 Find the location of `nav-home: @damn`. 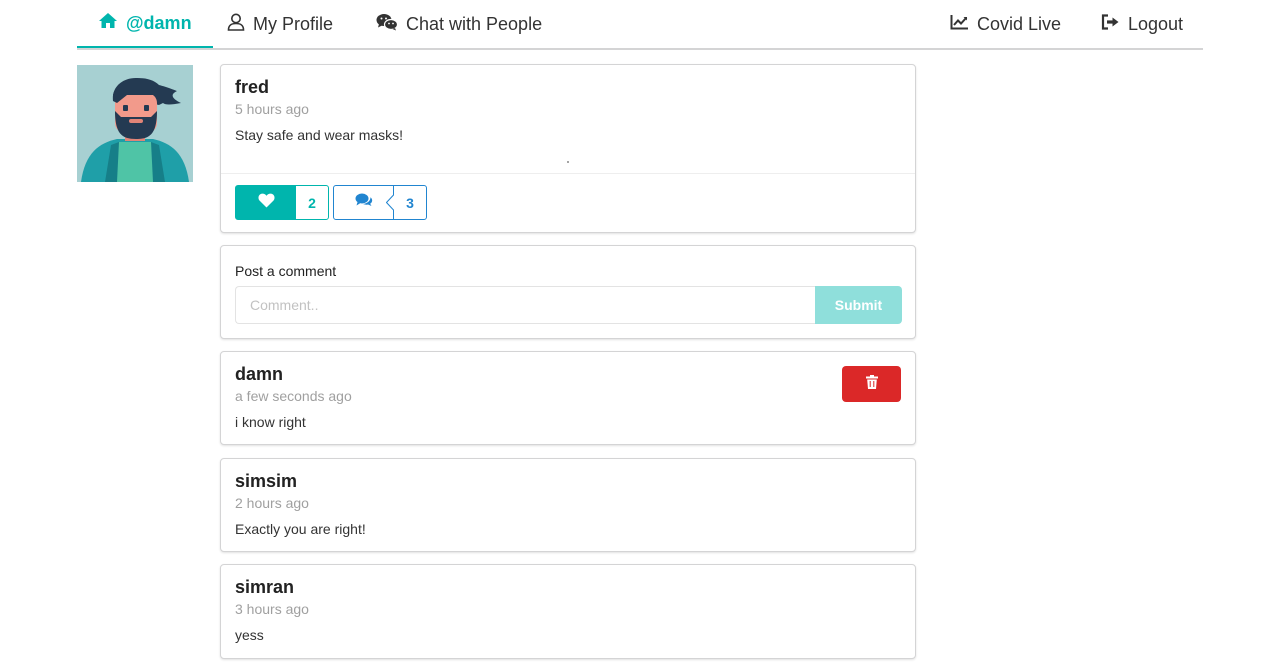

nav-home: @damn is located at coordinates (145, 24).